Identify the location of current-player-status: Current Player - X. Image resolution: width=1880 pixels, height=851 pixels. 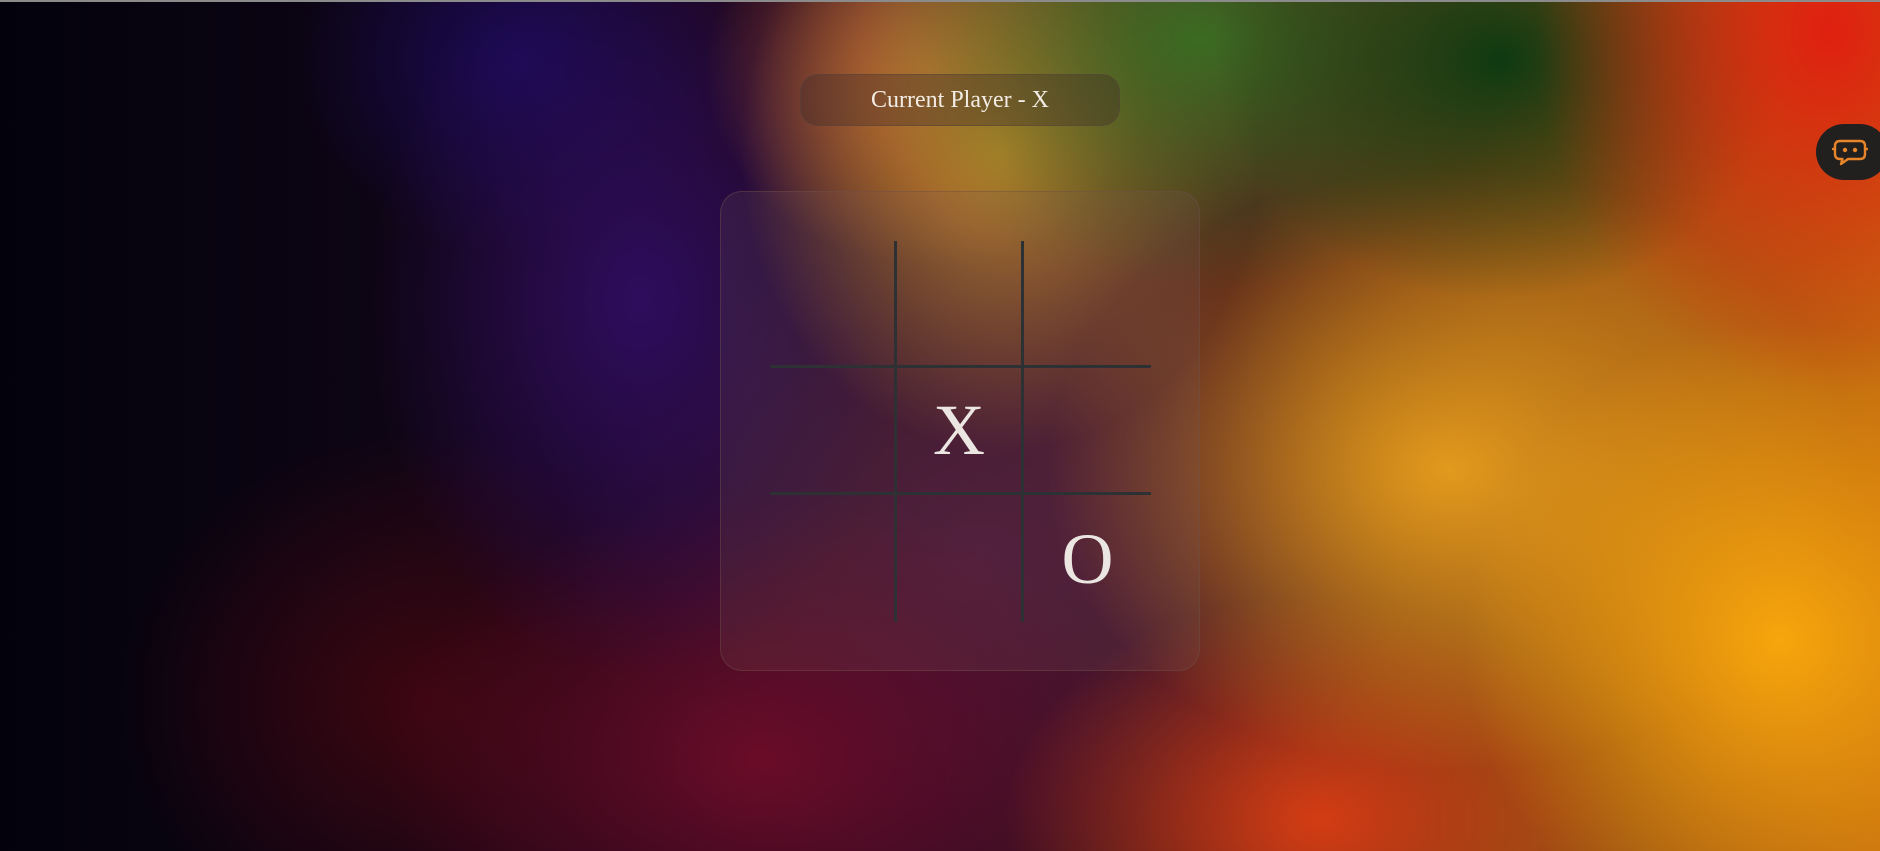
(960, 100).